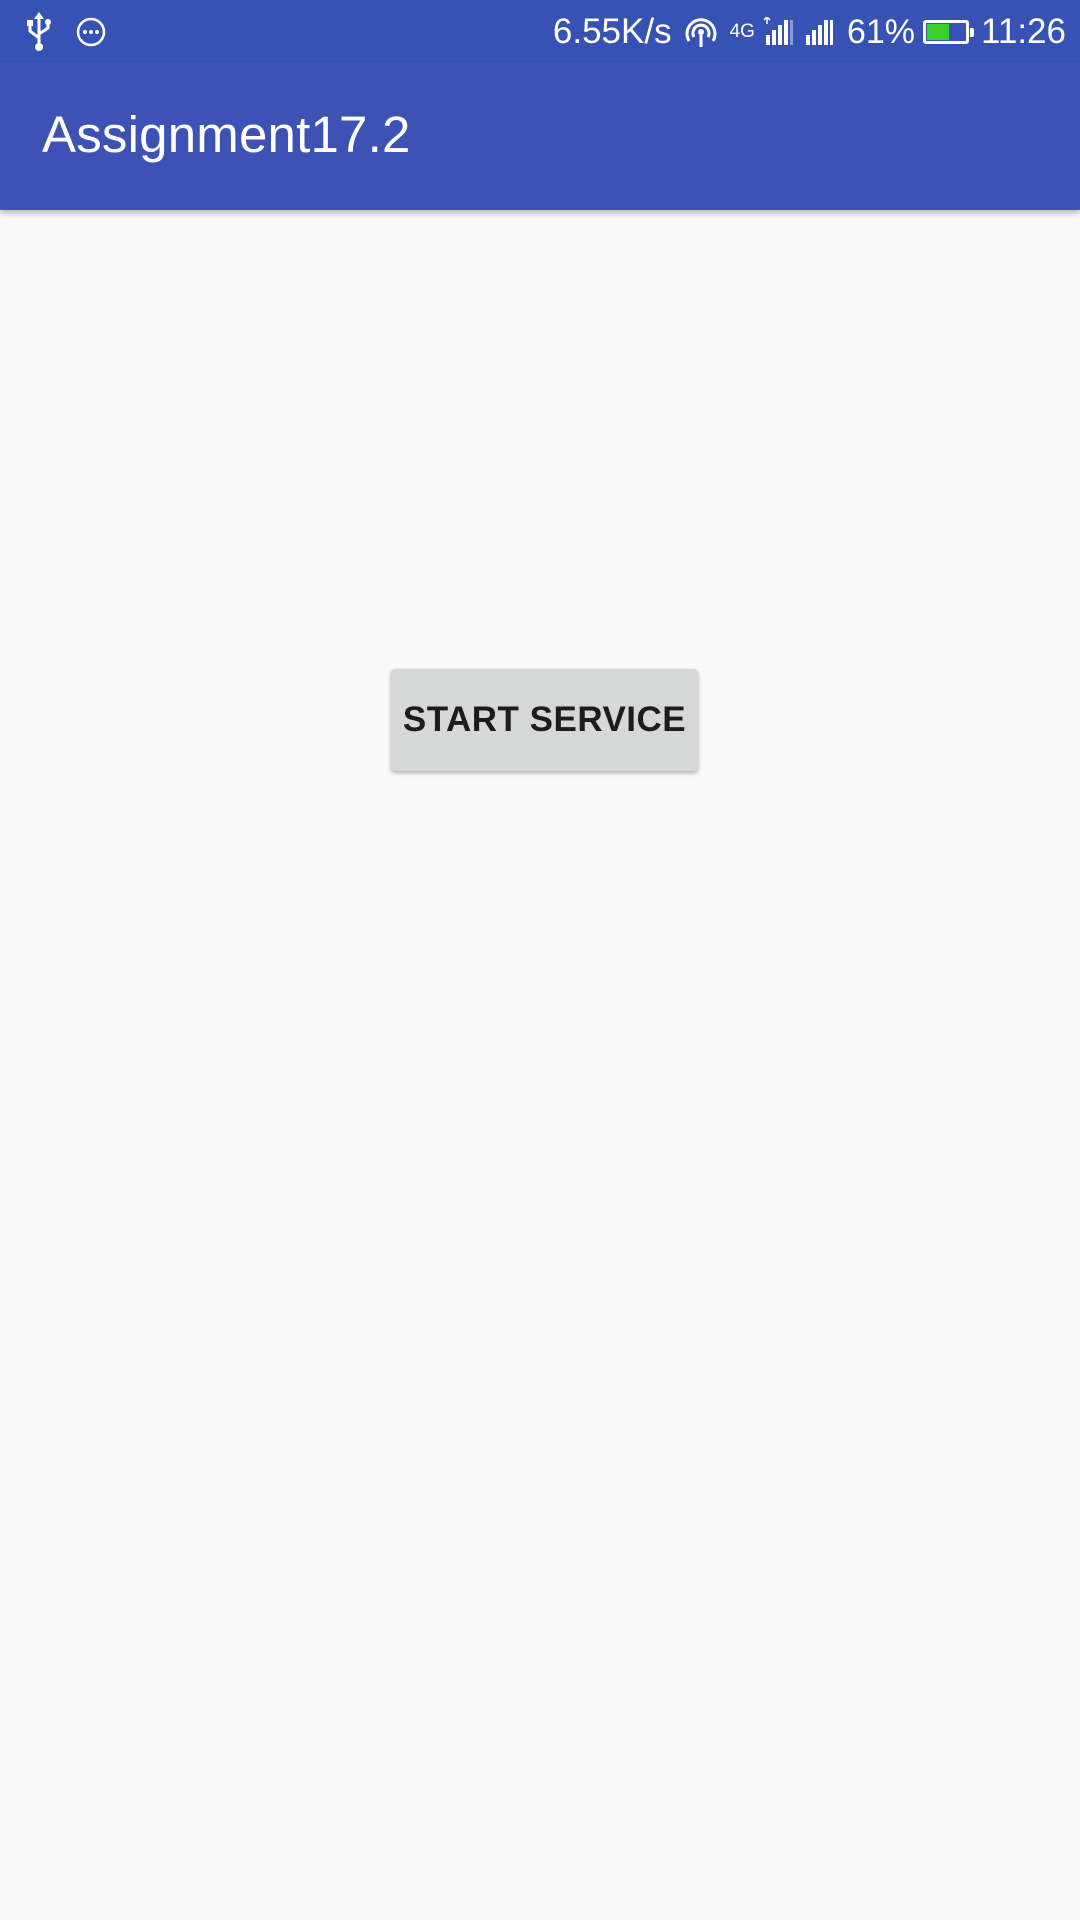 The width and height of the screenshot is (1080, 1920). Describe the element at coordinates (39, 32) in the screenshot. I see `usb-icon` at that location.